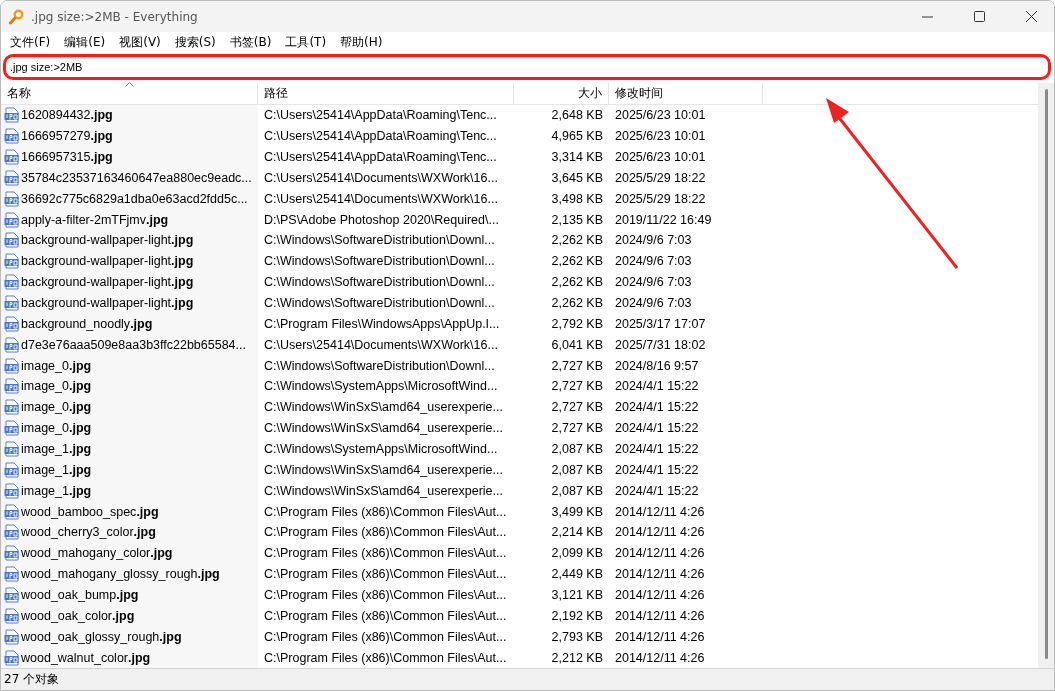 The image size is (1055, 691). Describe the element at coordinates (386, 93) in the screenshot. I see `column-header: 路径` at that location.